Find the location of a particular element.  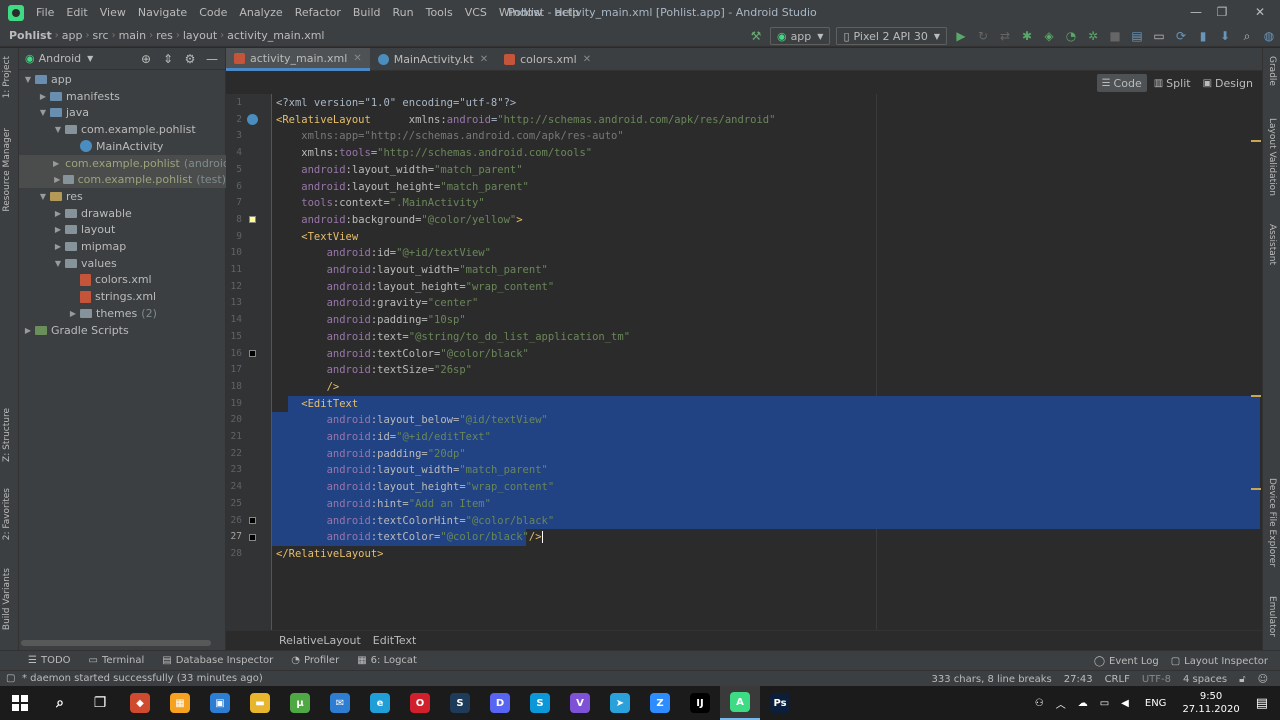

taskbar-edge-icon: e is located at coordinates (380, 703).